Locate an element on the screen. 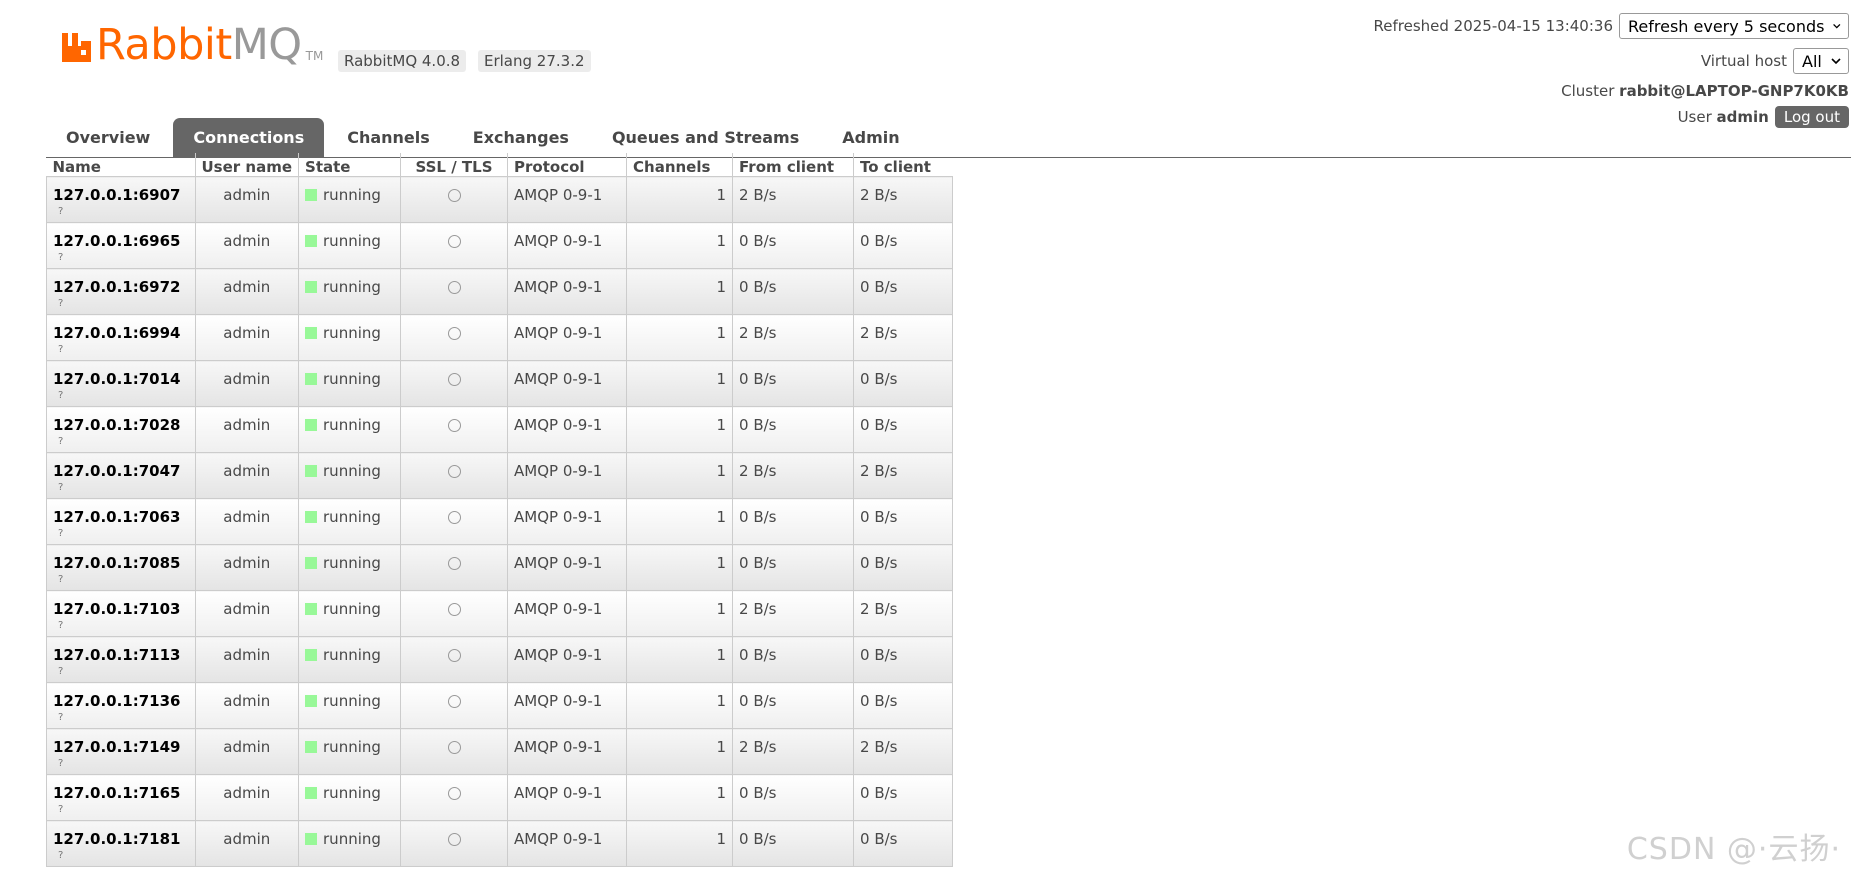 Image resolution: width=1851 pixels, height=882 pixels. connection-link: 127.0.0.1:7103 is located at coordinates (121, 609).